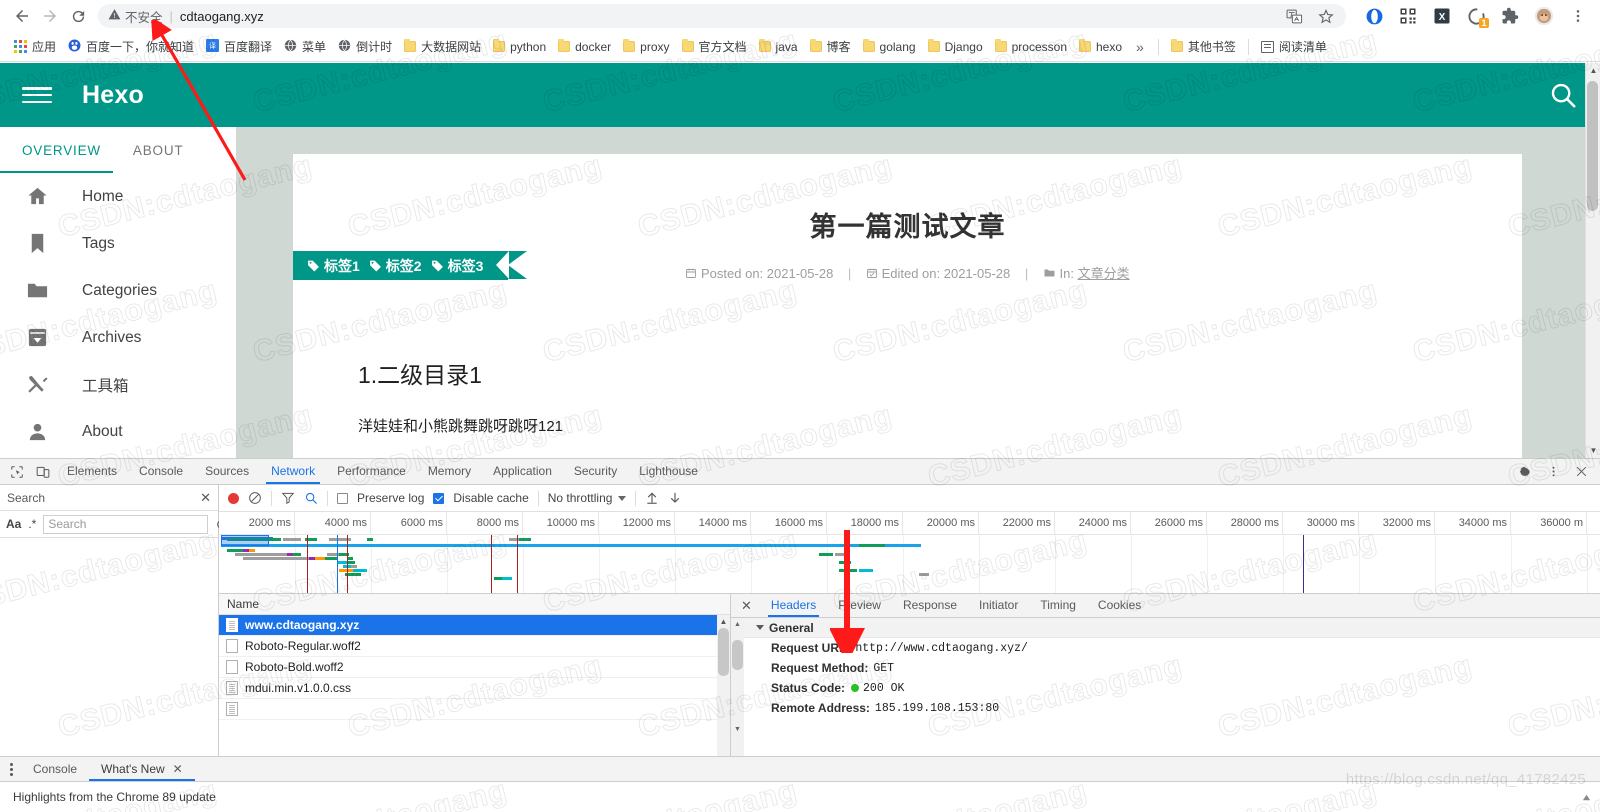 The width and height of the screenshot is (1600, 812). I want to click on bookmark-folder: proxy, so click(646, 47).